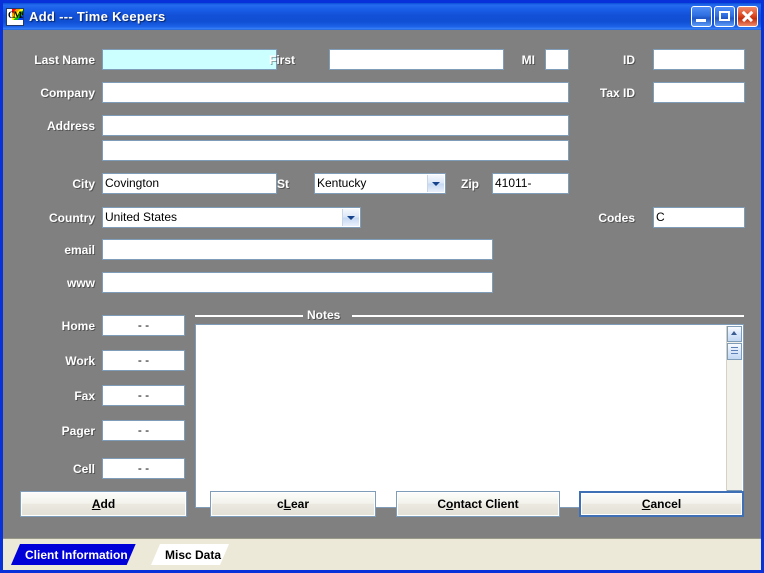  I want to click on id-input, so click(699, 59).